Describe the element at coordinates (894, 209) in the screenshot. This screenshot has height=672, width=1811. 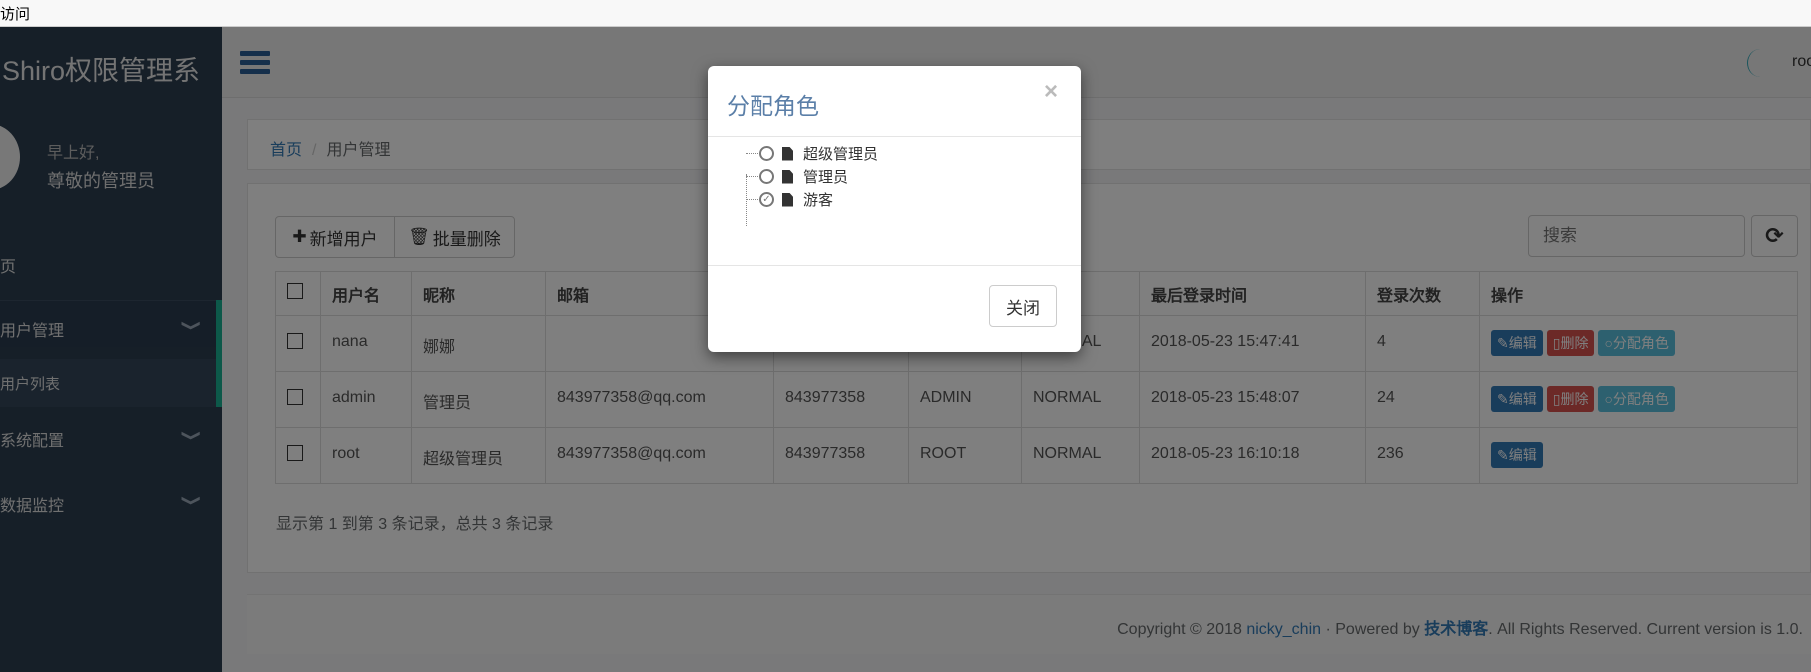
I see `assign-role-modal: 分配角色 × 超级管理员管理员 ✓ 游客 关闭` at that location.